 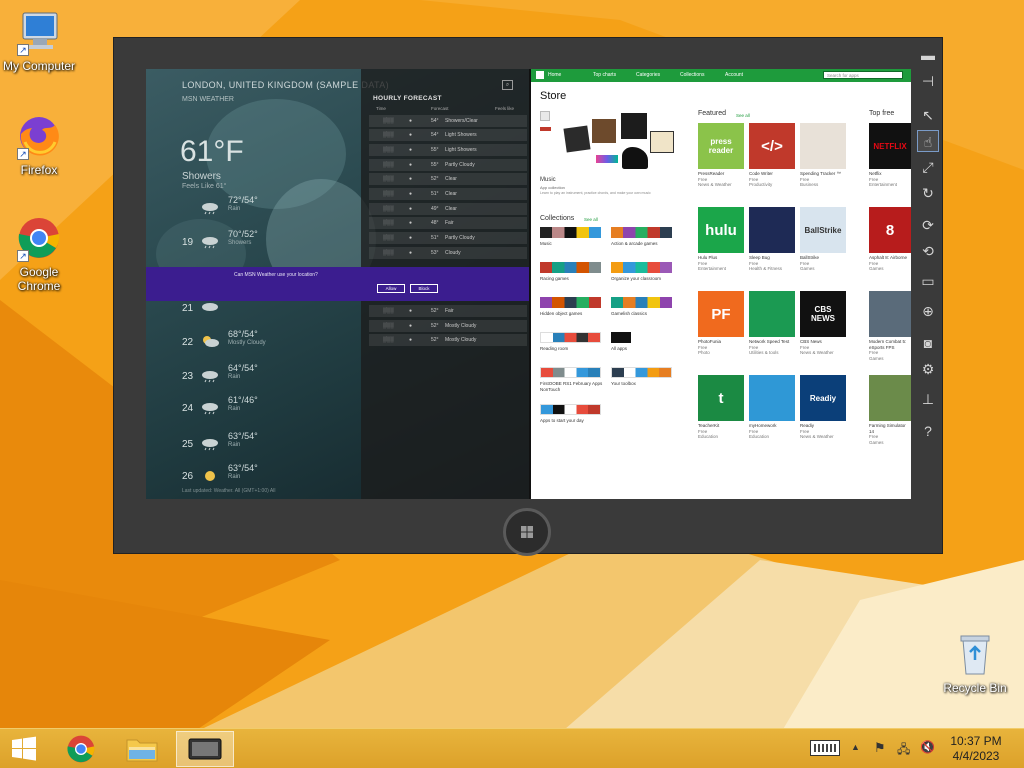 I want to click on collections-see-all: See all, so click(x=591, y=219).